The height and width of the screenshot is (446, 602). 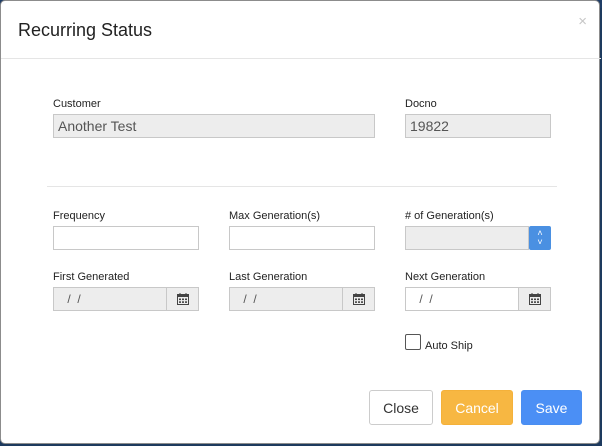 I want to click on customer-field, so click(x=214, y=126).